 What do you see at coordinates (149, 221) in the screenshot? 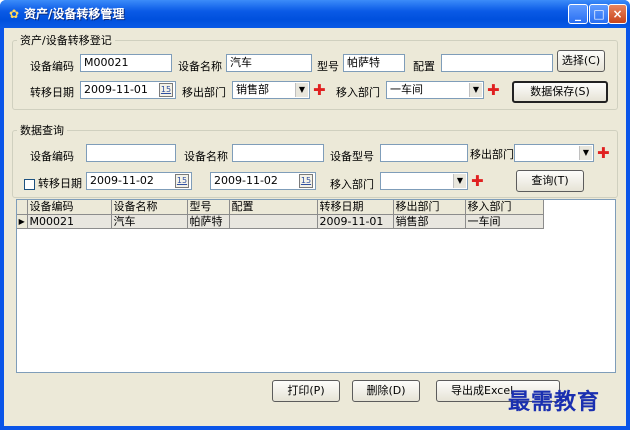
I see `table-cell: 汽车` at bounding box center [149, 221].